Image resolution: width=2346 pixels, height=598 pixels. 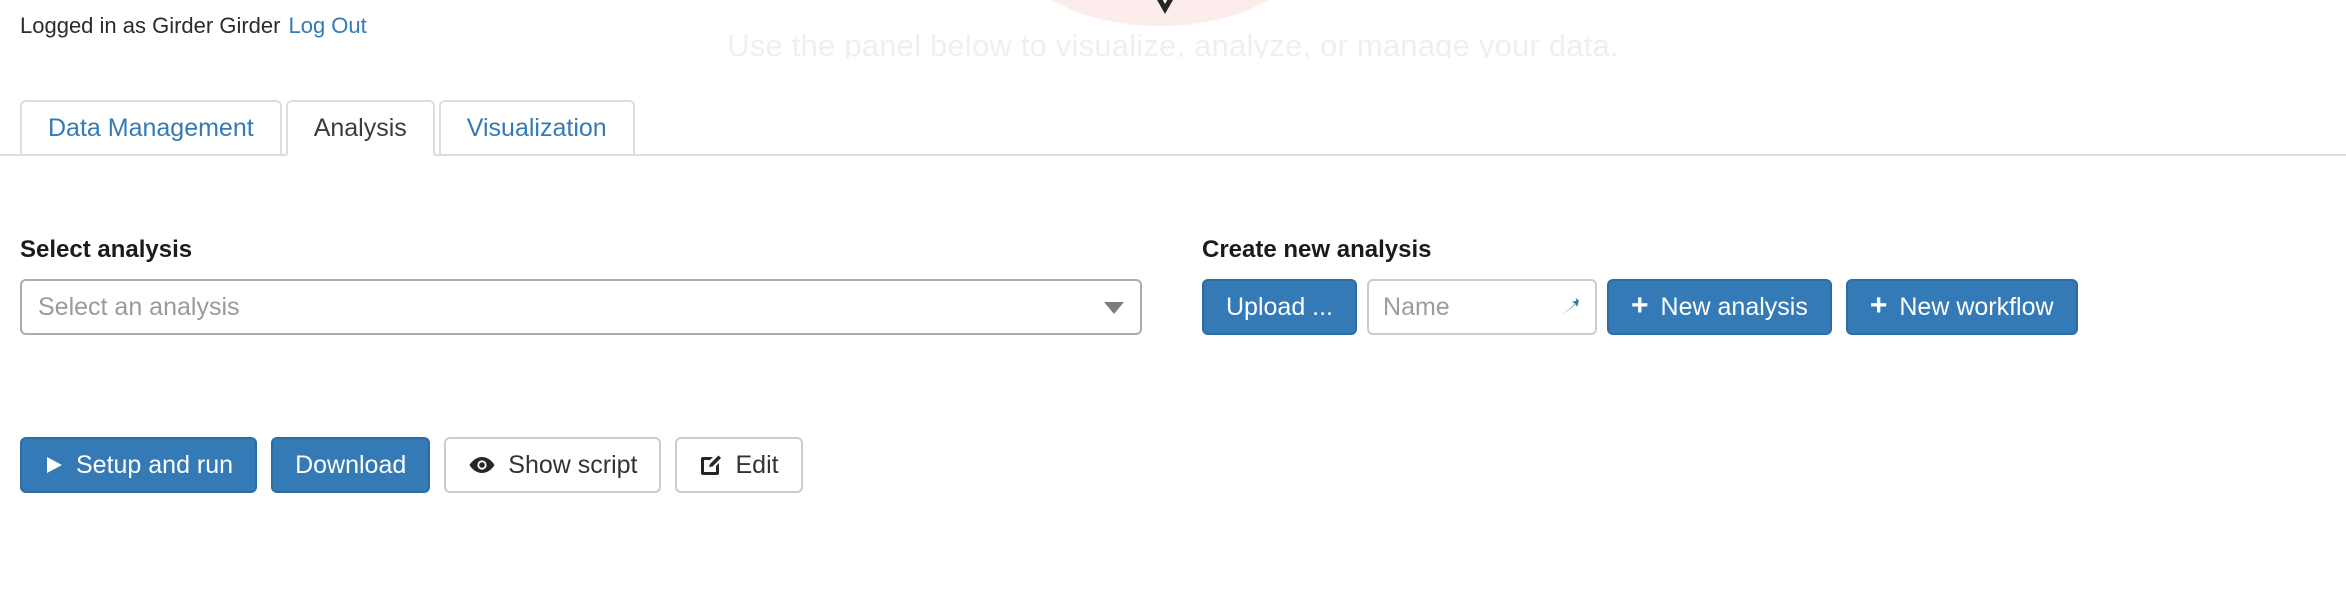 I want to click on tab-analysis: Analysis, so click(x=360, y=128).